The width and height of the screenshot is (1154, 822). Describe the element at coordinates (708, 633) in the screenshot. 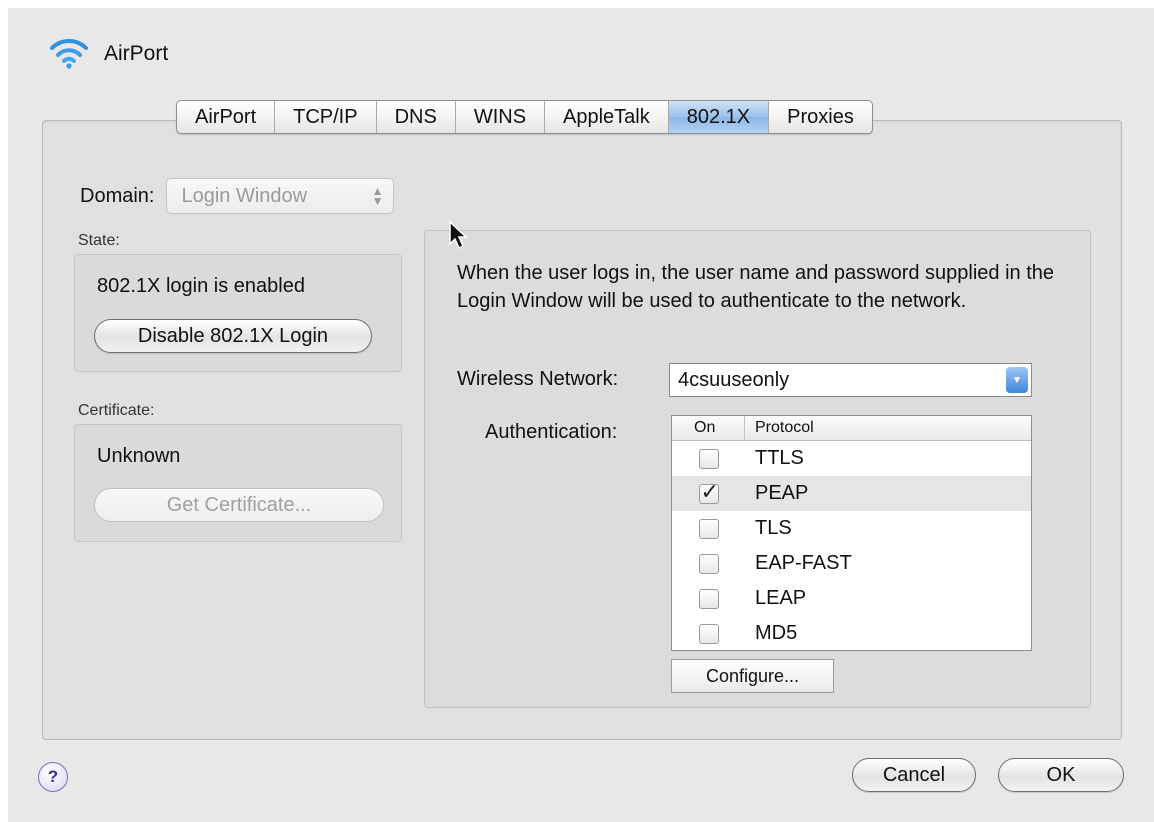

I see `checkbox-md5` at that location.